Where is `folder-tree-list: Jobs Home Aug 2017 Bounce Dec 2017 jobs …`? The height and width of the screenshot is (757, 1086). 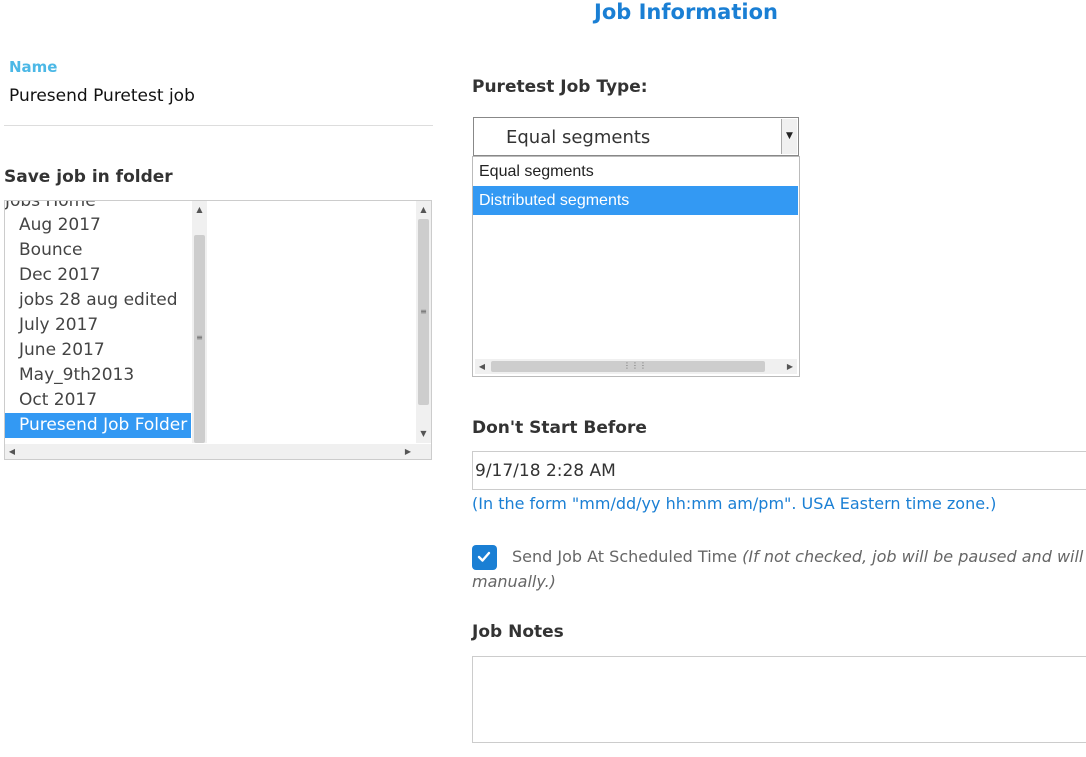
folder-tree-list: Jobs Home Aug 2017 Bounce Dec 2017 jobs … is located at coordinates (101, 322).